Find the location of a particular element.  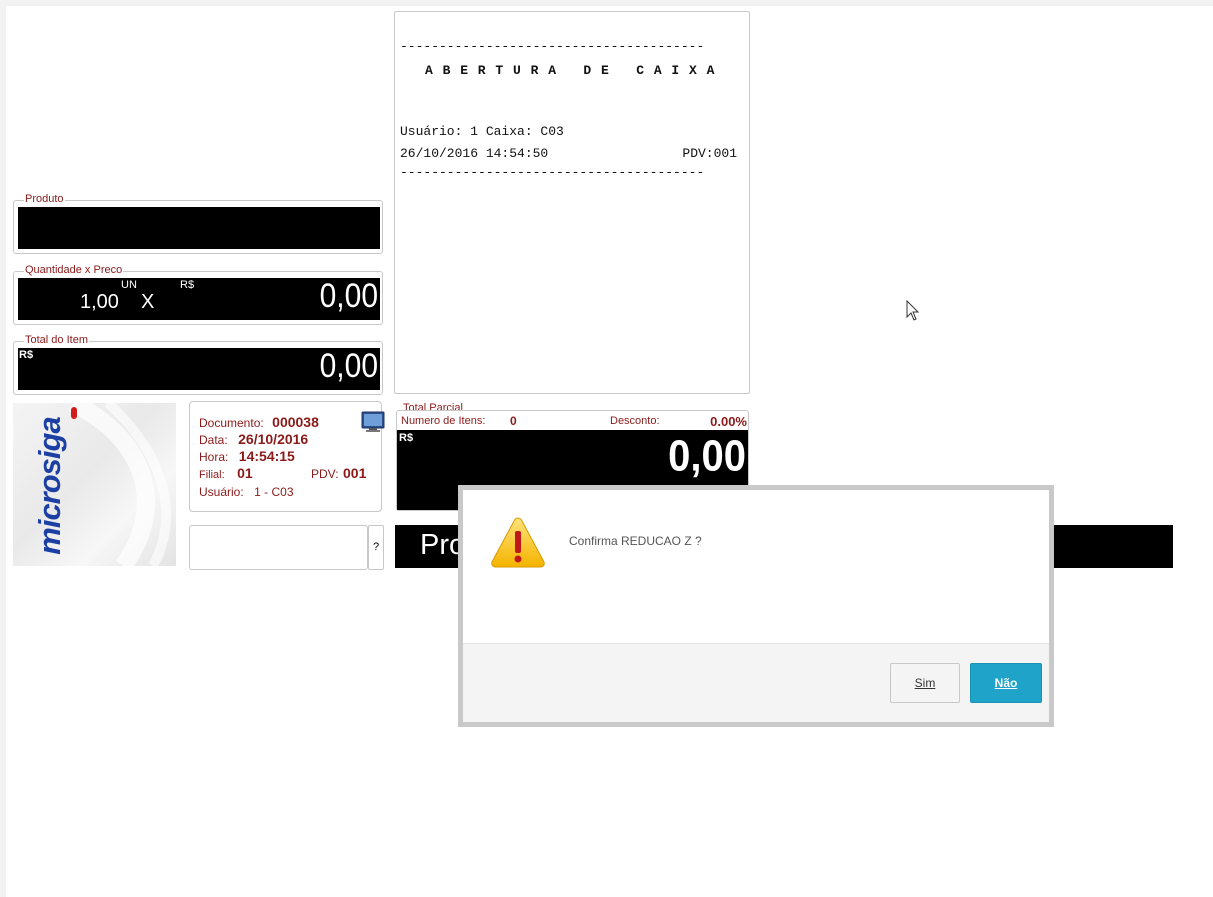

logo-dot is located at coordinates (74, 413).